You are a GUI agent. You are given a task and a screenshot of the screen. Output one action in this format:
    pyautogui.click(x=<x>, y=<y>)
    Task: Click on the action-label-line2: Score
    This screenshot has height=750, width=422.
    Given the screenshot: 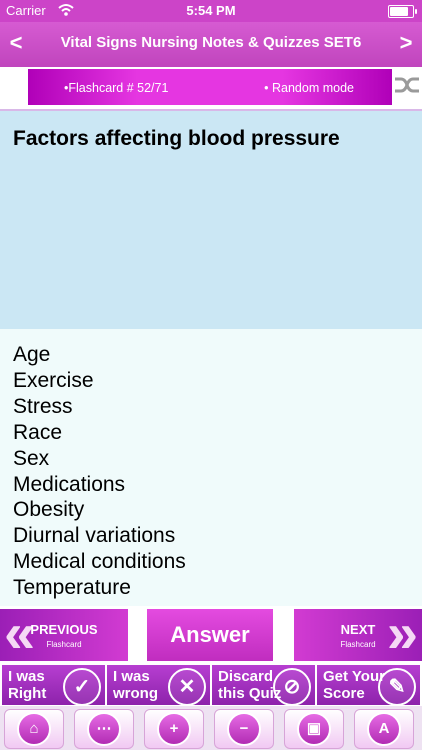 What is the action you would take?
    pyautogui.click(x=344, y=693)
    